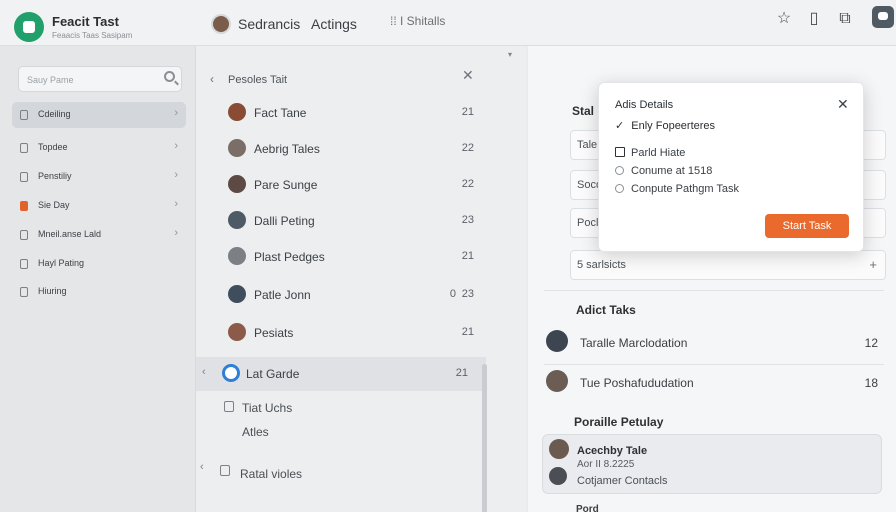 This screenshot has height=512, width=896. Describe the element at coordinates (255, 432) in the screenshot. I see `sub-item-atles: Atles` at that location.